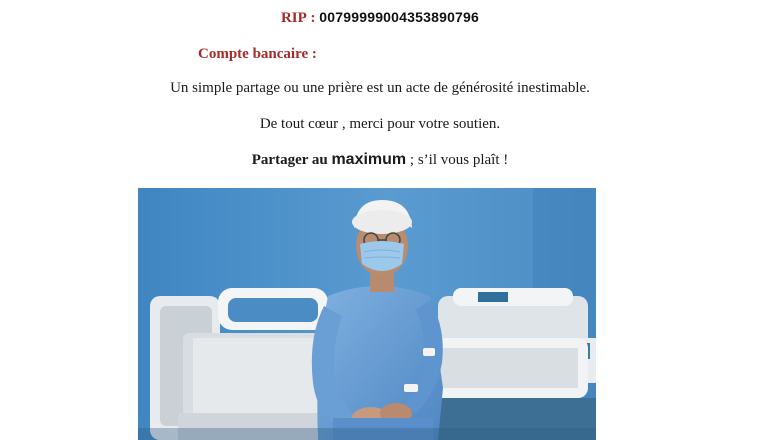 The height and width of the screenshot is (440, 760). Describe the element at coordinates (293, 18) in the screenshot. I see `rip-label: RIP` at that location.